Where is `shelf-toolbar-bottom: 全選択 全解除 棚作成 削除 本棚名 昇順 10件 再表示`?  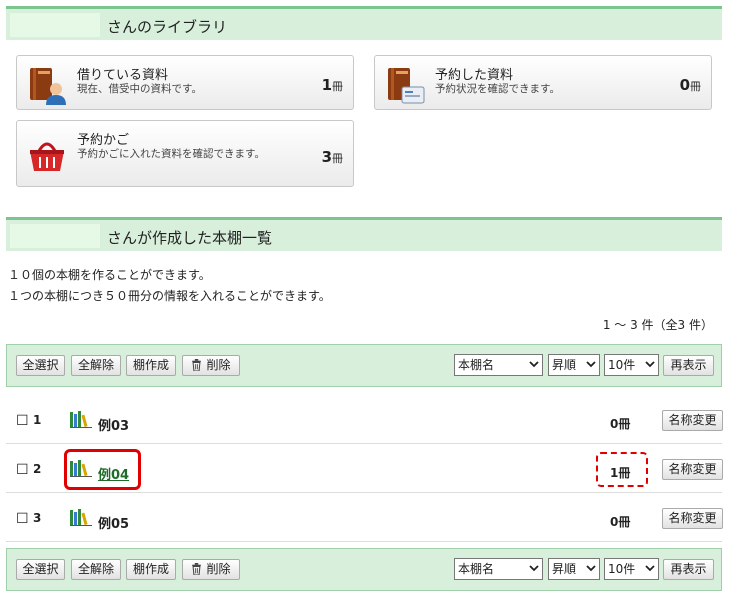
shelf-toolbar-bottom: 全選択 全解除 棚作成 削除 本棚名 昇順 10件 再表示 is located at coordinates (364, 569).